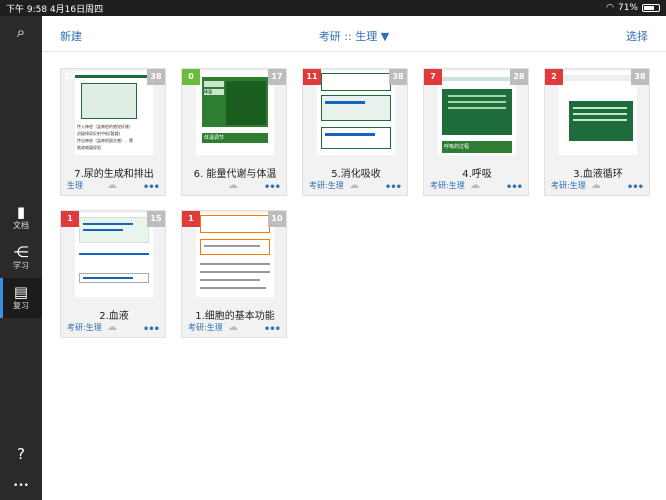 This screenshot has height=500, width=666. I want to click on due-badge: 0, so click(191, 77).